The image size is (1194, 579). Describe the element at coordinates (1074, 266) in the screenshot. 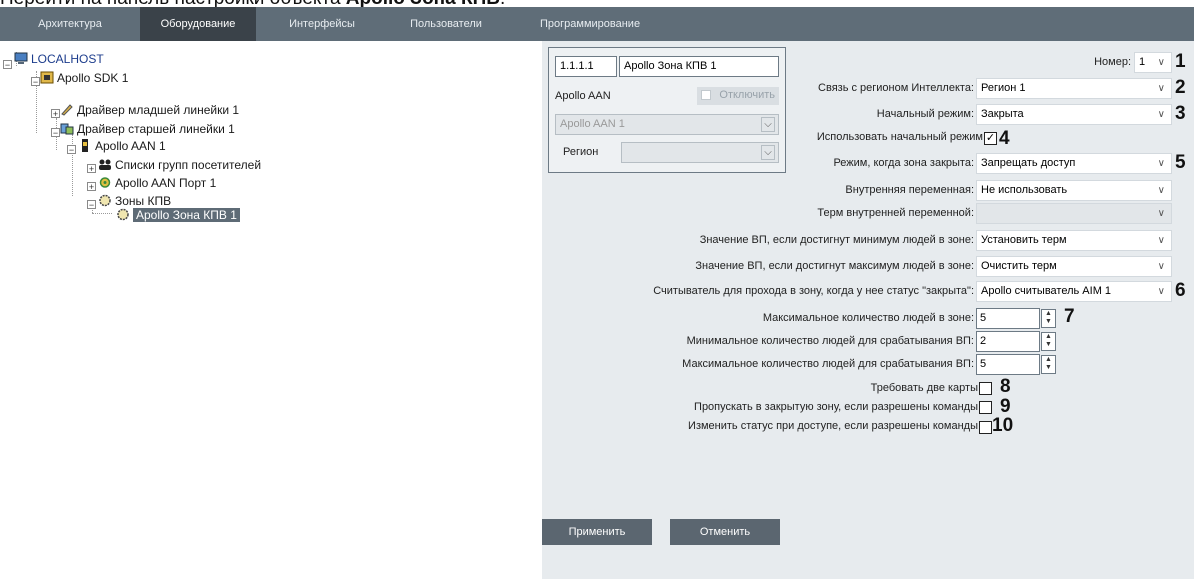

I see `max-people-select: Очистить терм ∨` at that location.